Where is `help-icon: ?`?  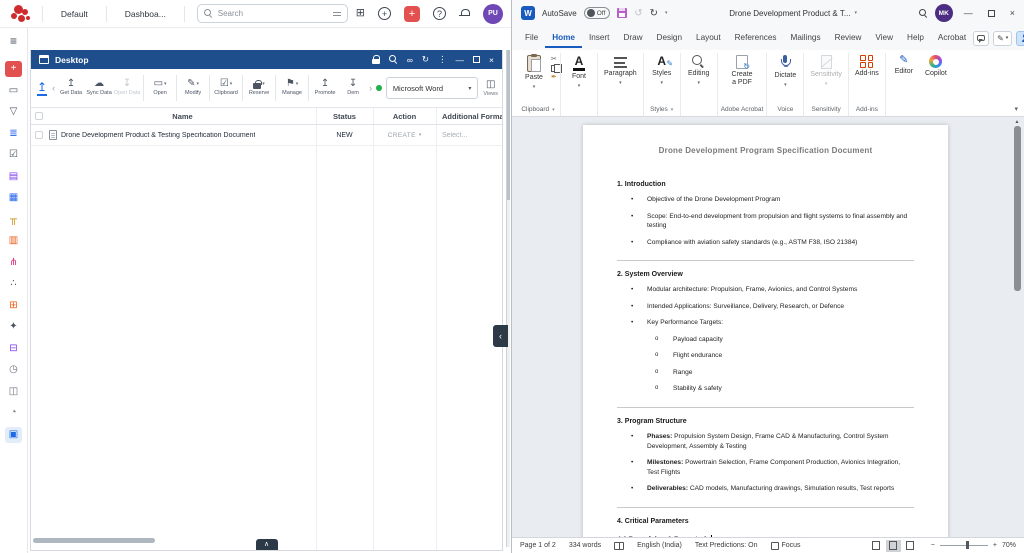 help-icon: ? is located at coordinates (439, 13).